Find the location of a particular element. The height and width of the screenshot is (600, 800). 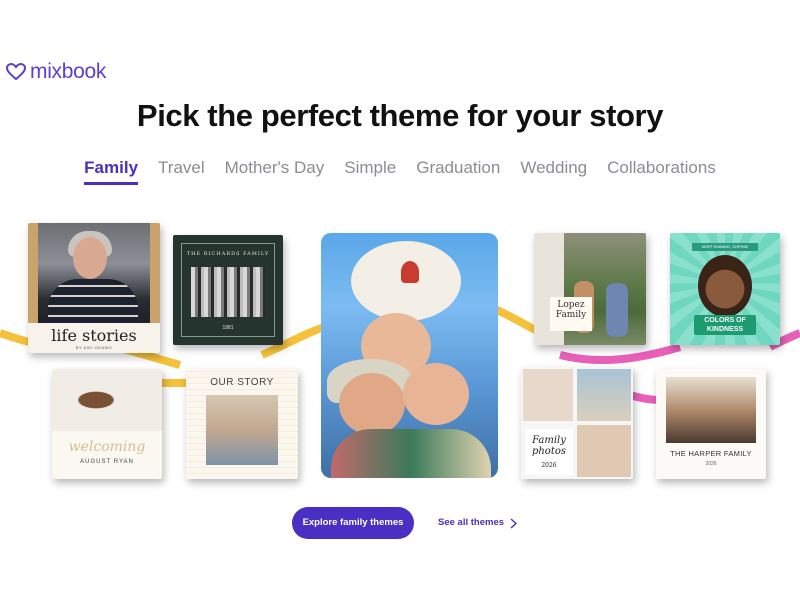

book-title: Lopez Family is located at coordinates (571, 314).